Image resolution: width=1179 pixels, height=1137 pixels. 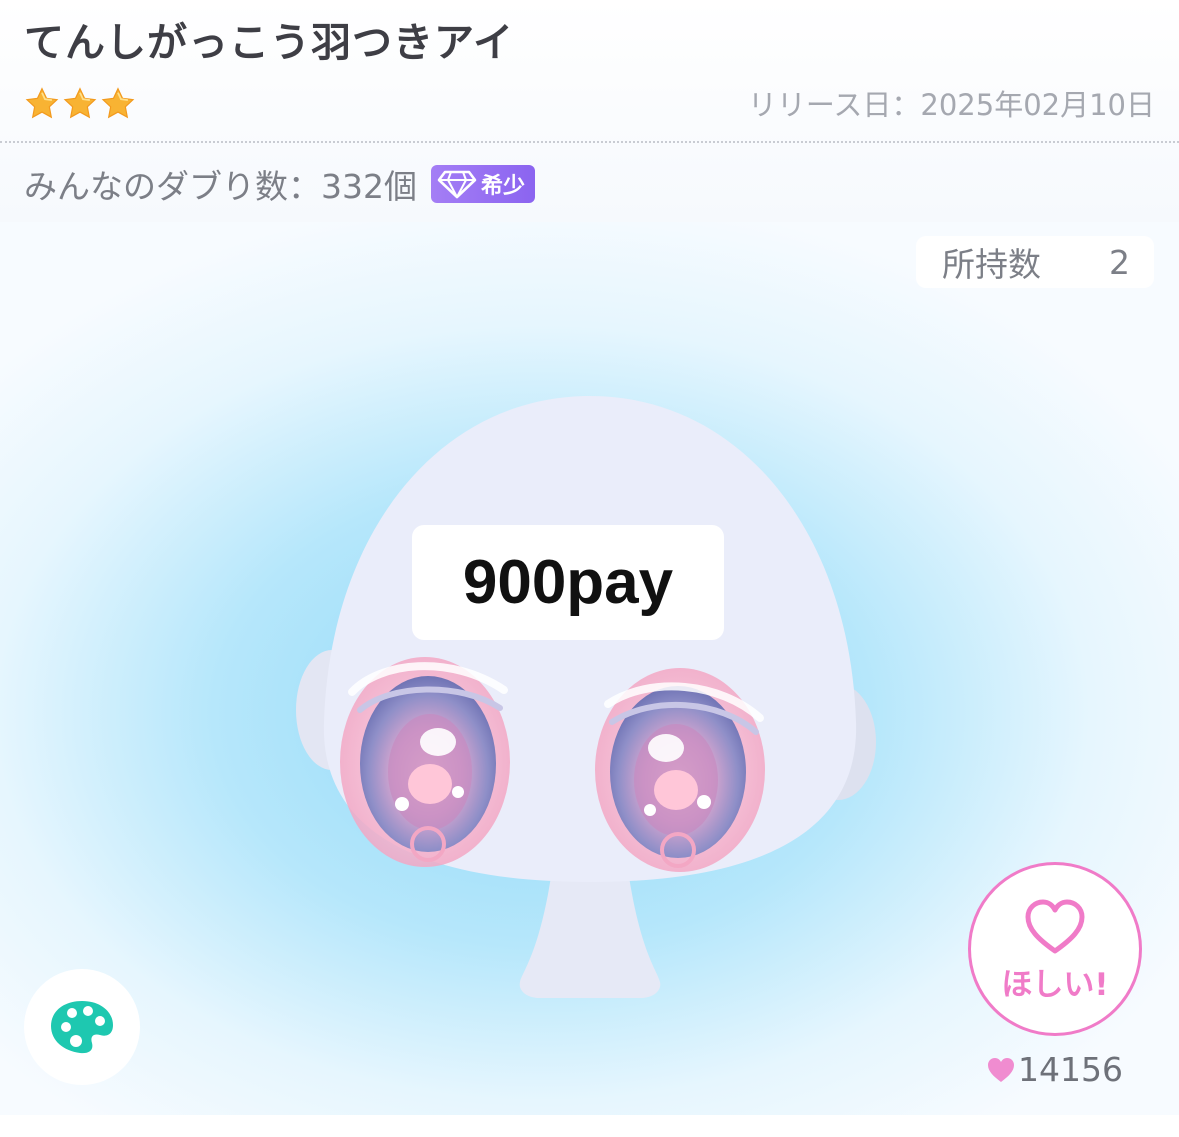 I want to click on duplicate-count-row: みんなのダブり数：332個 希少, so click(x=280, y=184).